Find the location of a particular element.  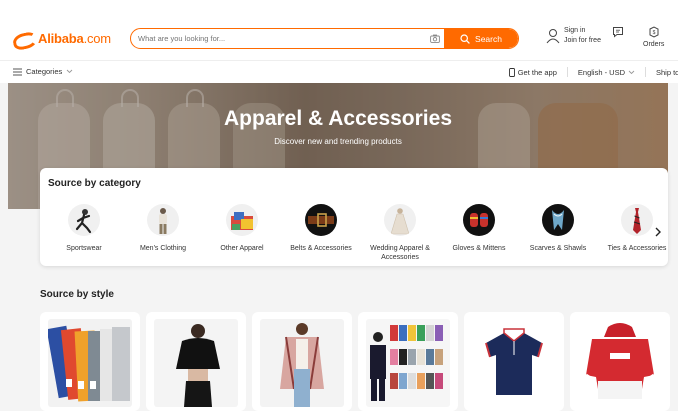

style-image-red-hoodie is located at coordinates (620, 363).